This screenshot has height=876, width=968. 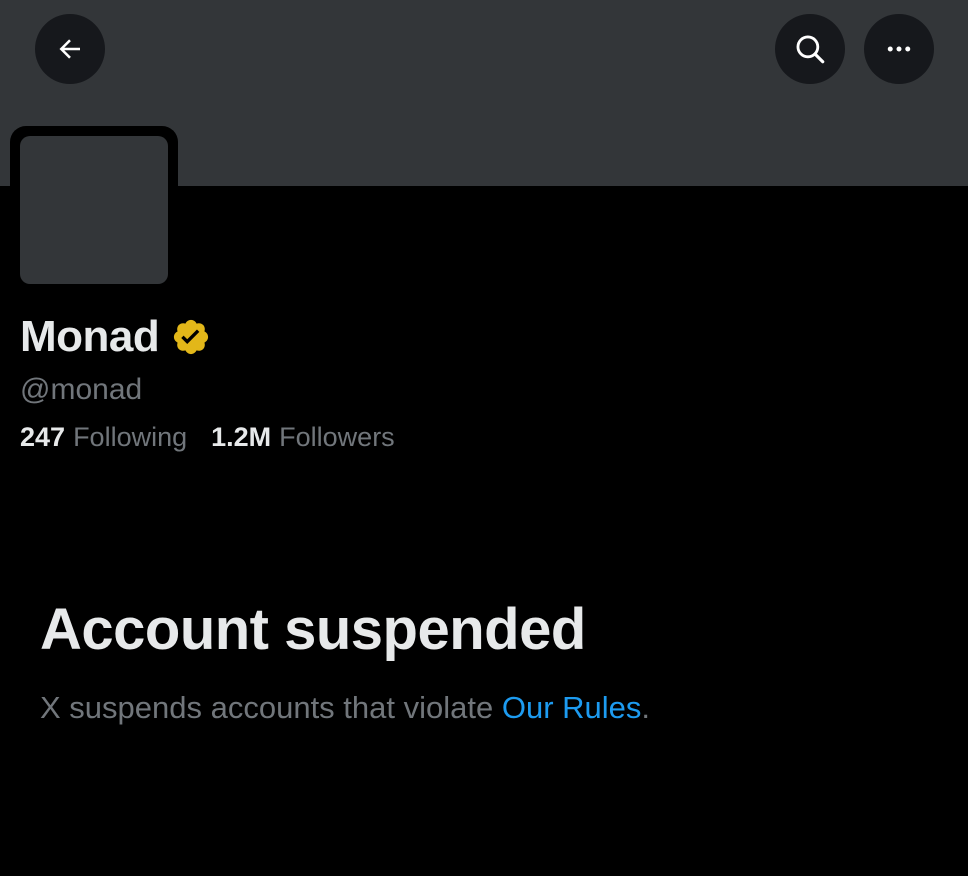 I want to click on user-handle: @monad, so click(x=81, y=389).